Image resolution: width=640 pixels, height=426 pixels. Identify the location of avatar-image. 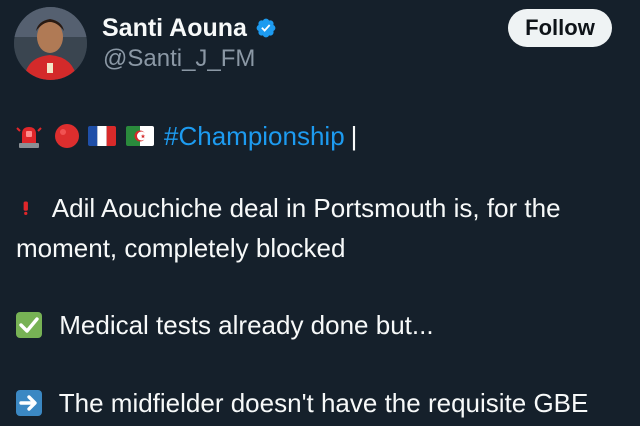
(50, 43).